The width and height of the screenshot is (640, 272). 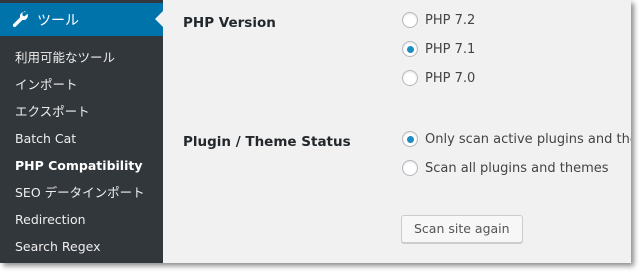 I want to click on radio-label: PHP 7.0, so click(x=450, y=78).